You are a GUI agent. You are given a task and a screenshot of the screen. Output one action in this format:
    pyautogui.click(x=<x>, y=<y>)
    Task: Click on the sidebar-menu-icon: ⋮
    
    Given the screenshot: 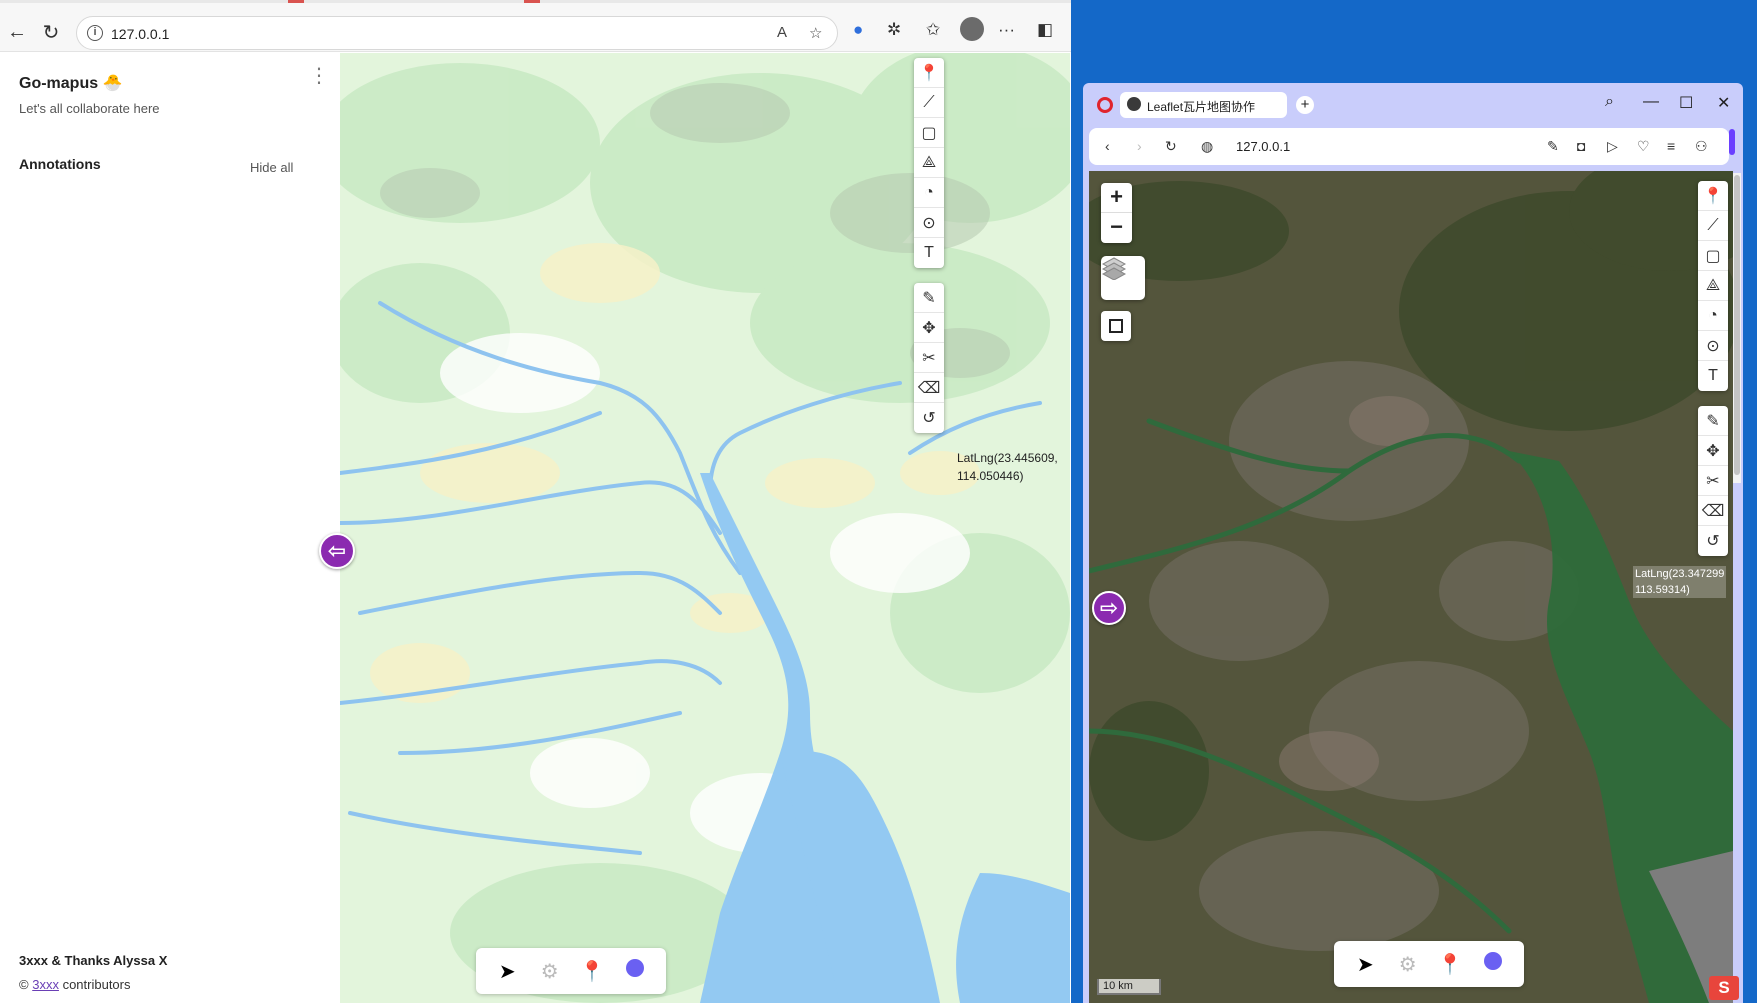 What is the action you would take?
    pyautogui.click(x=319, y=76)
    